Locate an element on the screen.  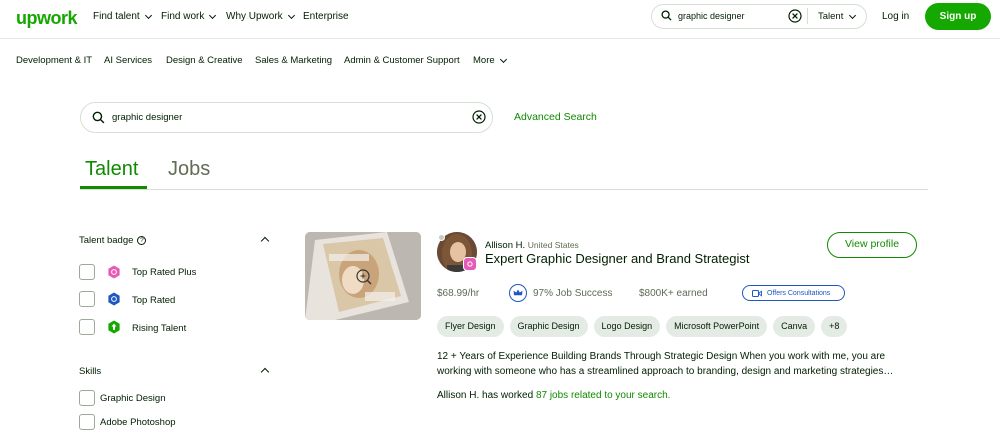
filter-label: Adobe Photoshop is located at coordinates (138, 422).